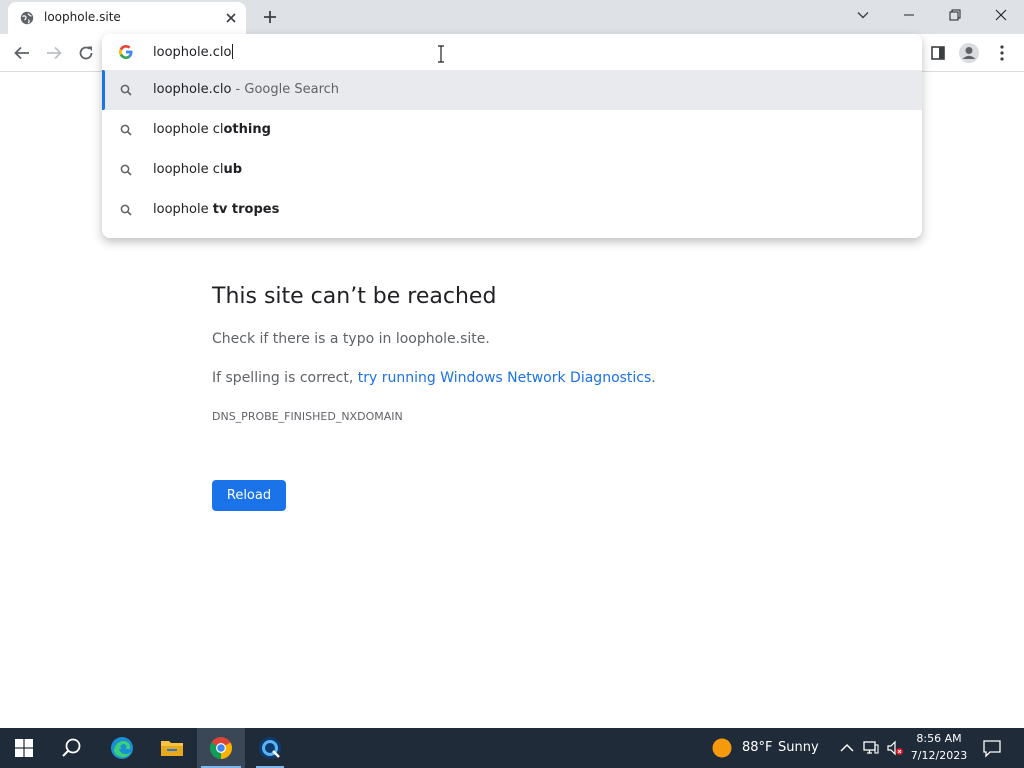 Image resolution: width=1024 pixels, height=768 pixels. I want to click on app-taskbar-button, so click(270, 748).